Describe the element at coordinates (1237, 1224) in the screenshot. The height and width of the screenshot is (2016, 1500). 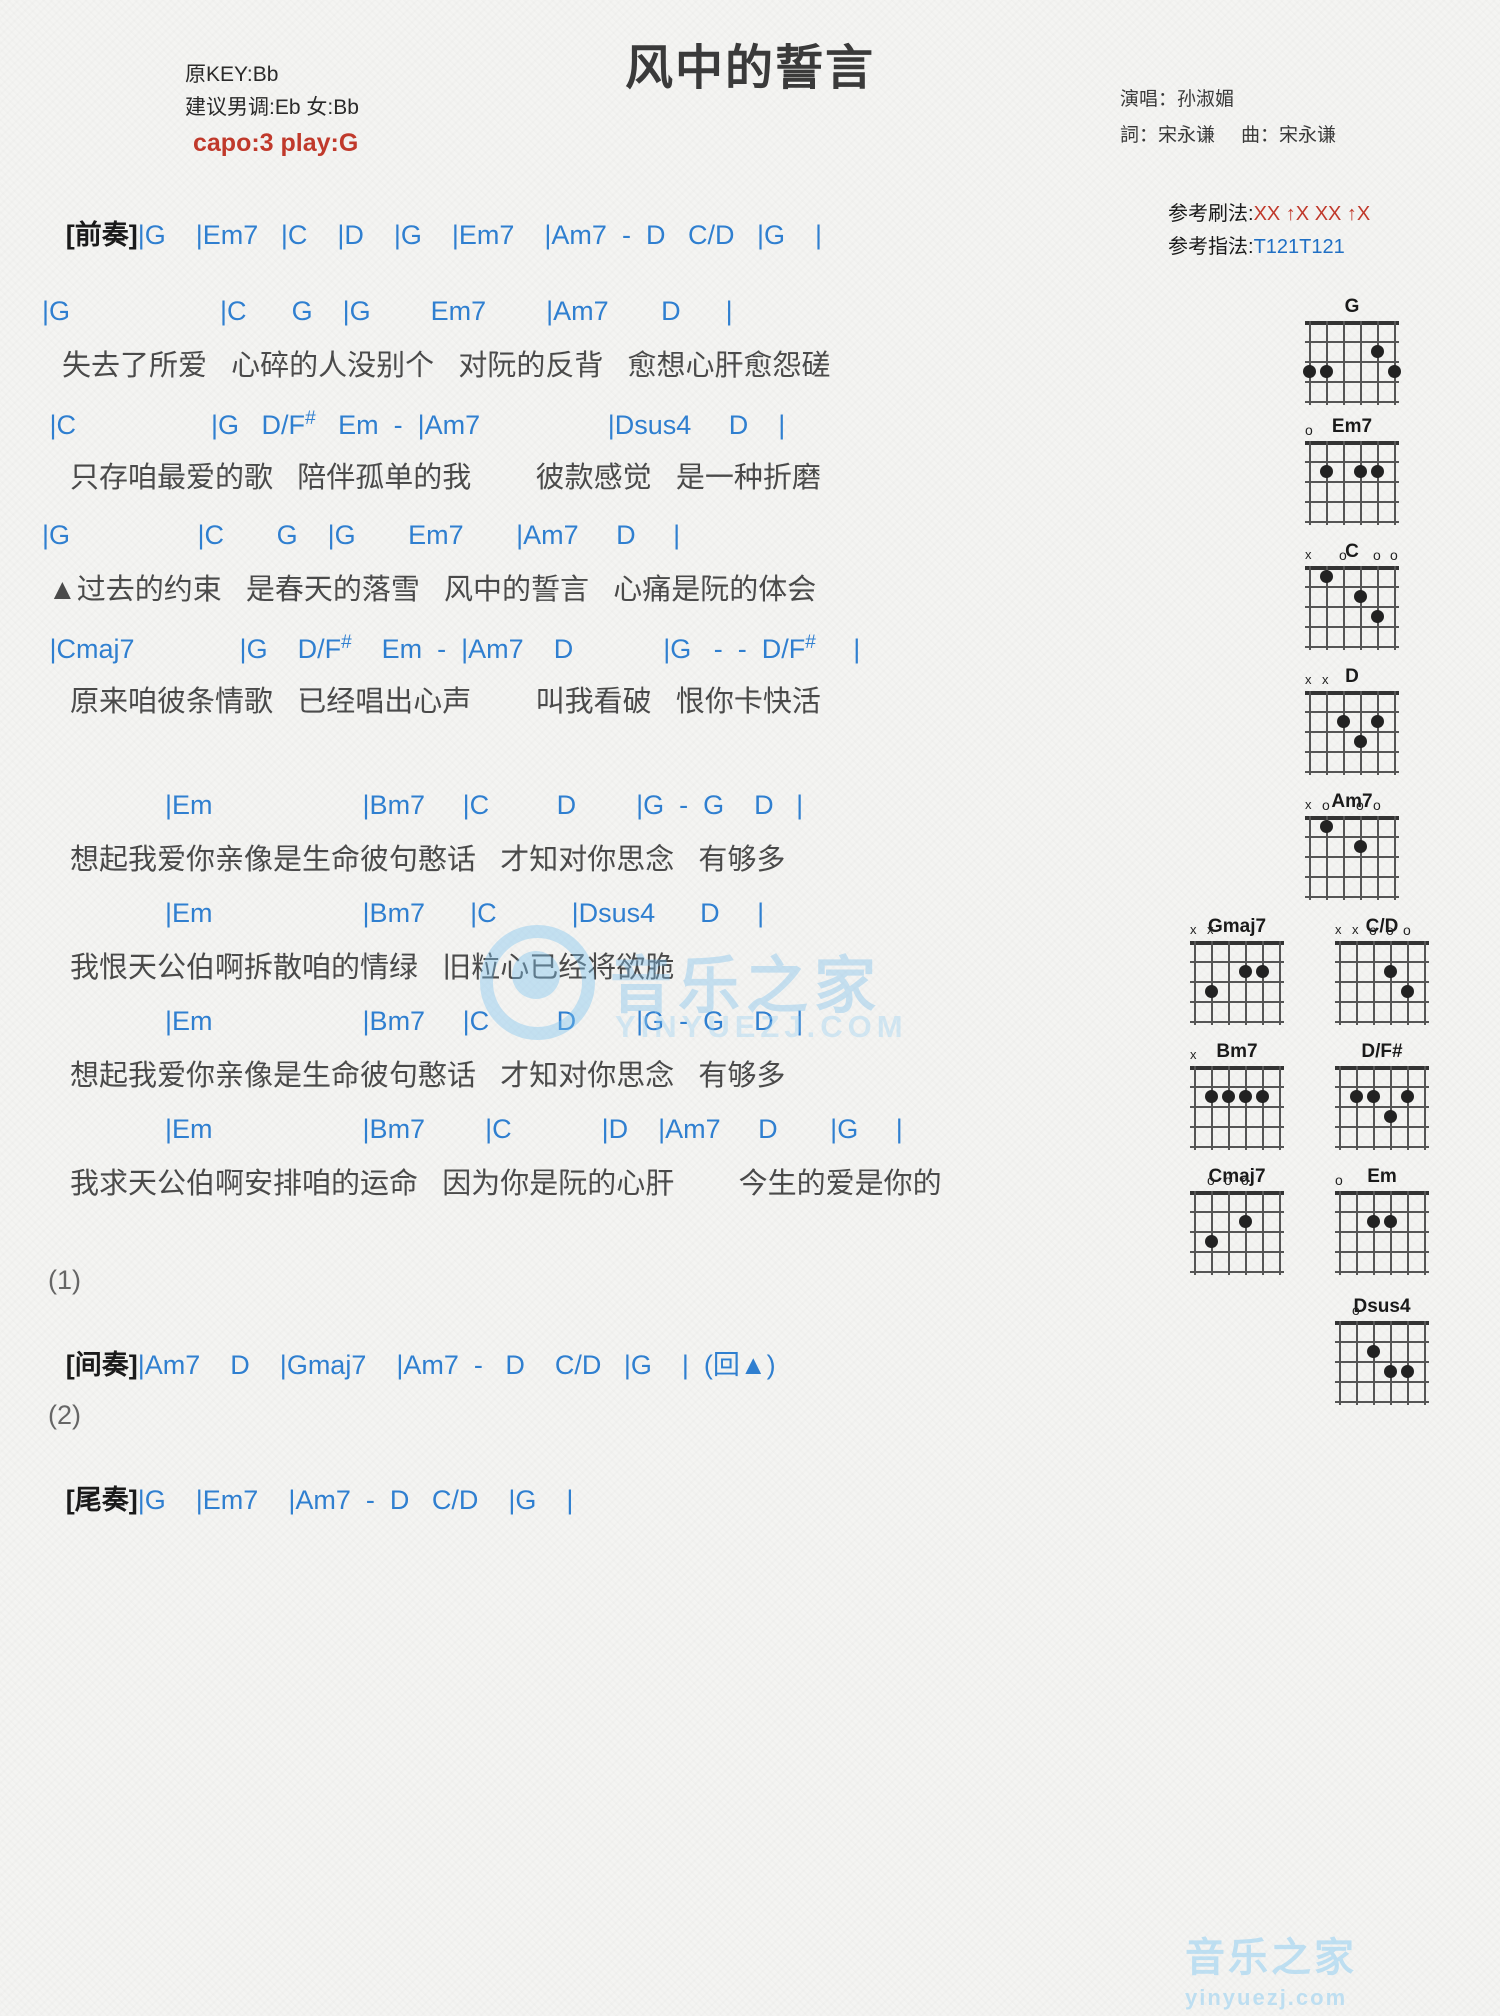
I see `chord-fretboard: ooo` at that location.